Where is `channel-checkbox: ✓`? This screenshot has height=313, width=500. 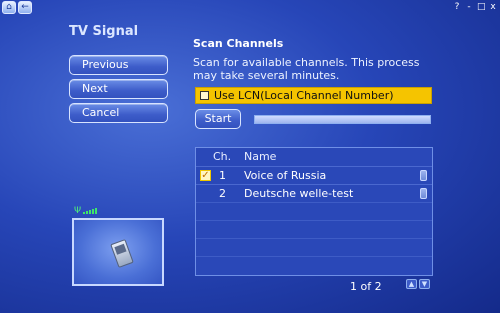
channel-checkbox: ✓ is located at coordinates (205, 175).